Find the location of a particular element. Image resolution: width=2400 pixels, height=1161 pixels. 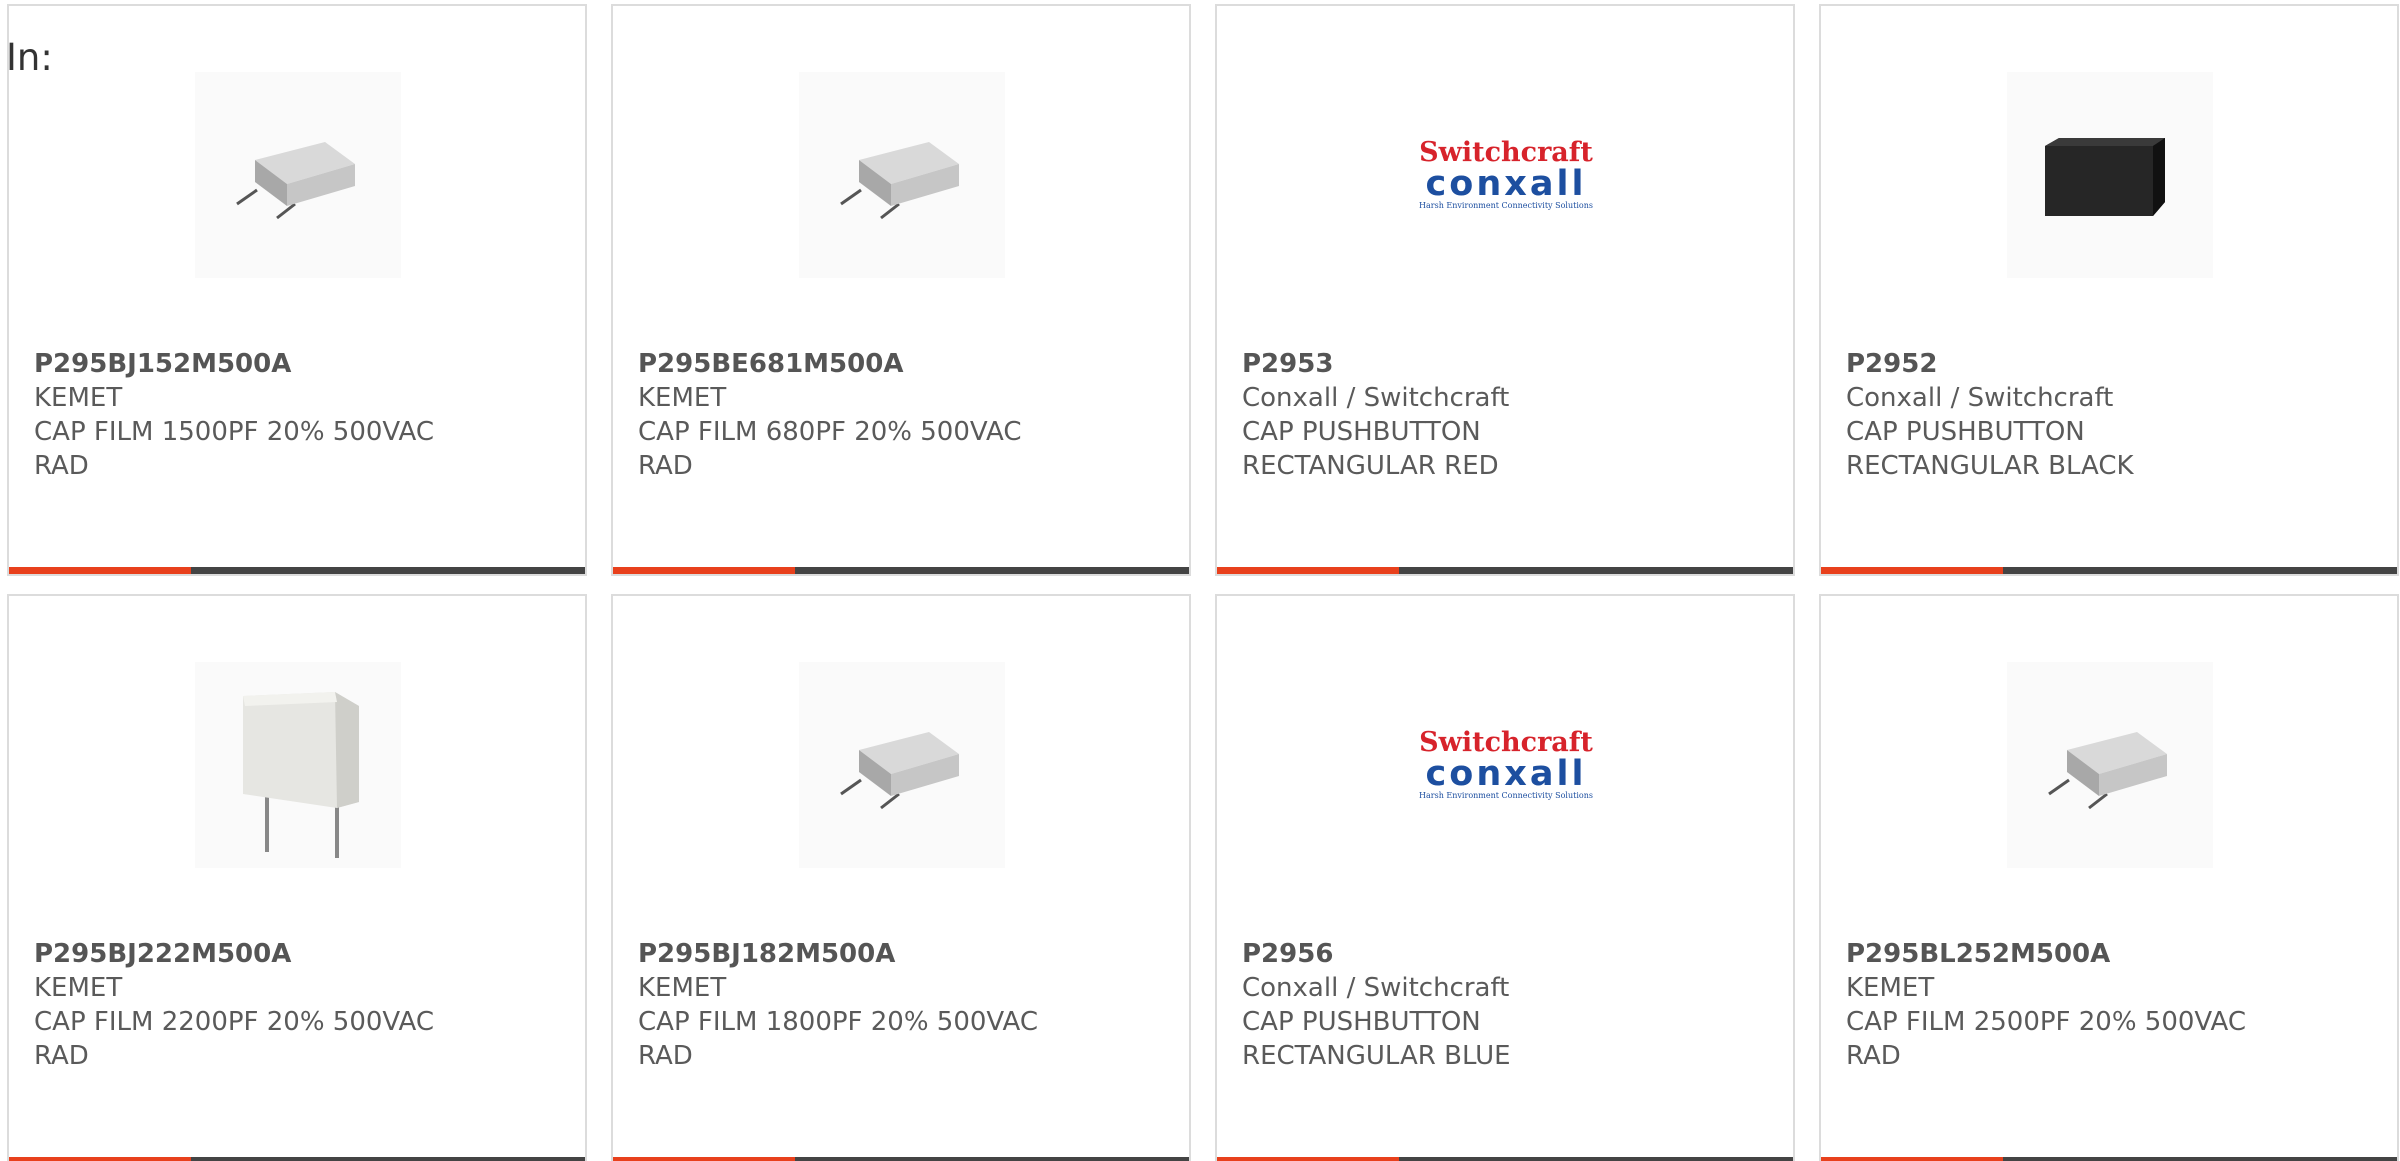

part-number-link: P2953 is located at coordinates (1507, 364).